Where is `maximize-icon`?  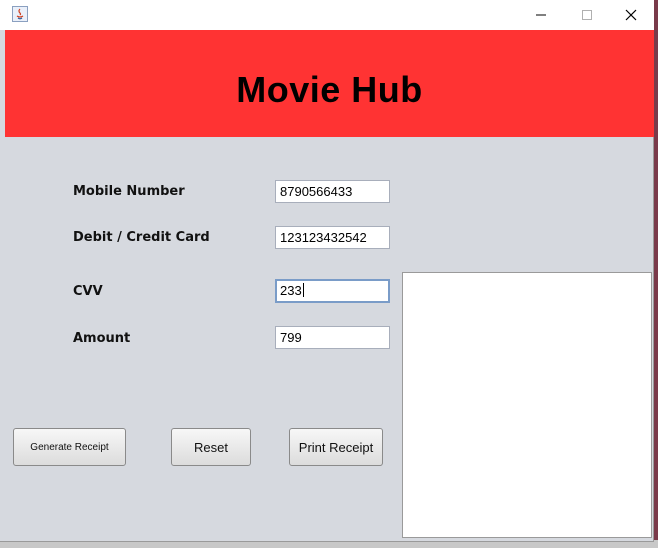
maximize-icon is located at coordinates (587, 15).